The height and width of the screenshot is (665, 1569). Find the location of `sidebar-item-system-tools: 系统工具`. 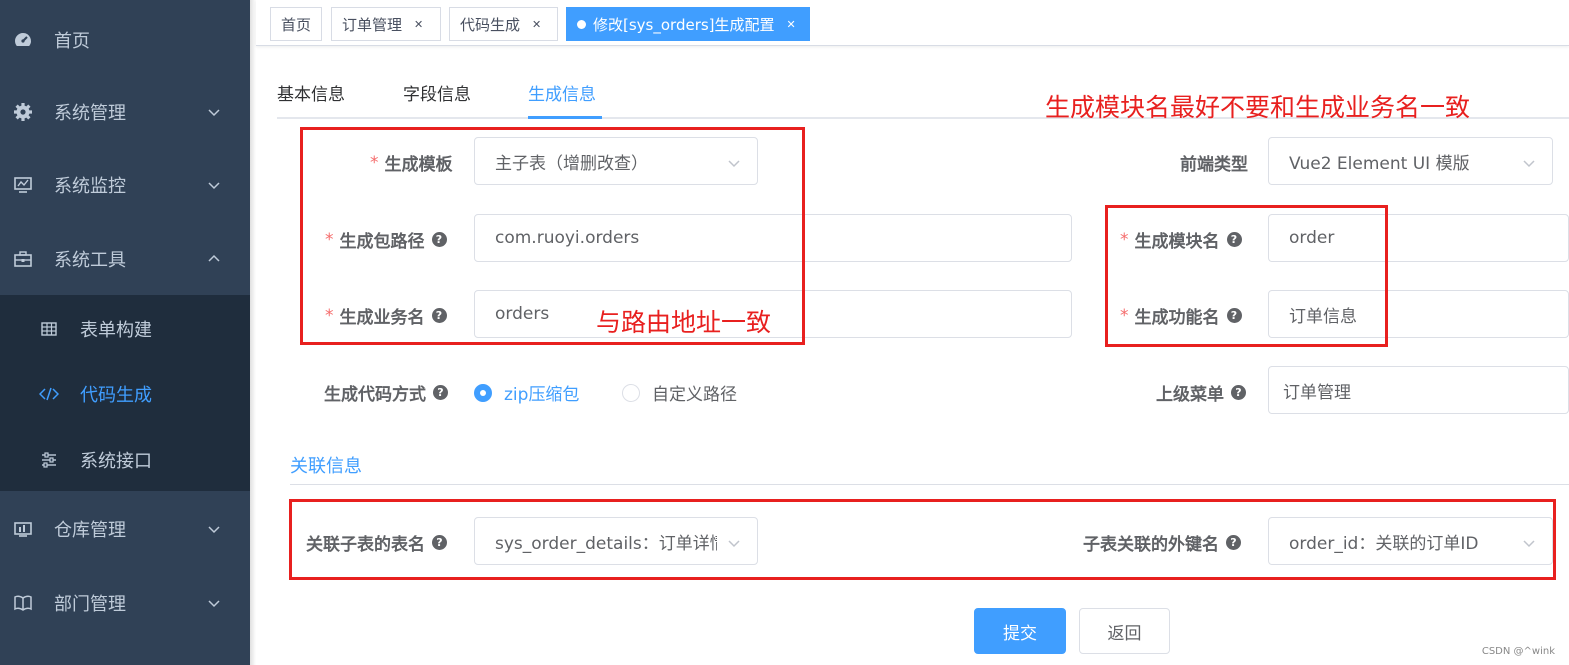

sidebar-item-system-tools: 系统工具 is located at coordinates (125, 259).